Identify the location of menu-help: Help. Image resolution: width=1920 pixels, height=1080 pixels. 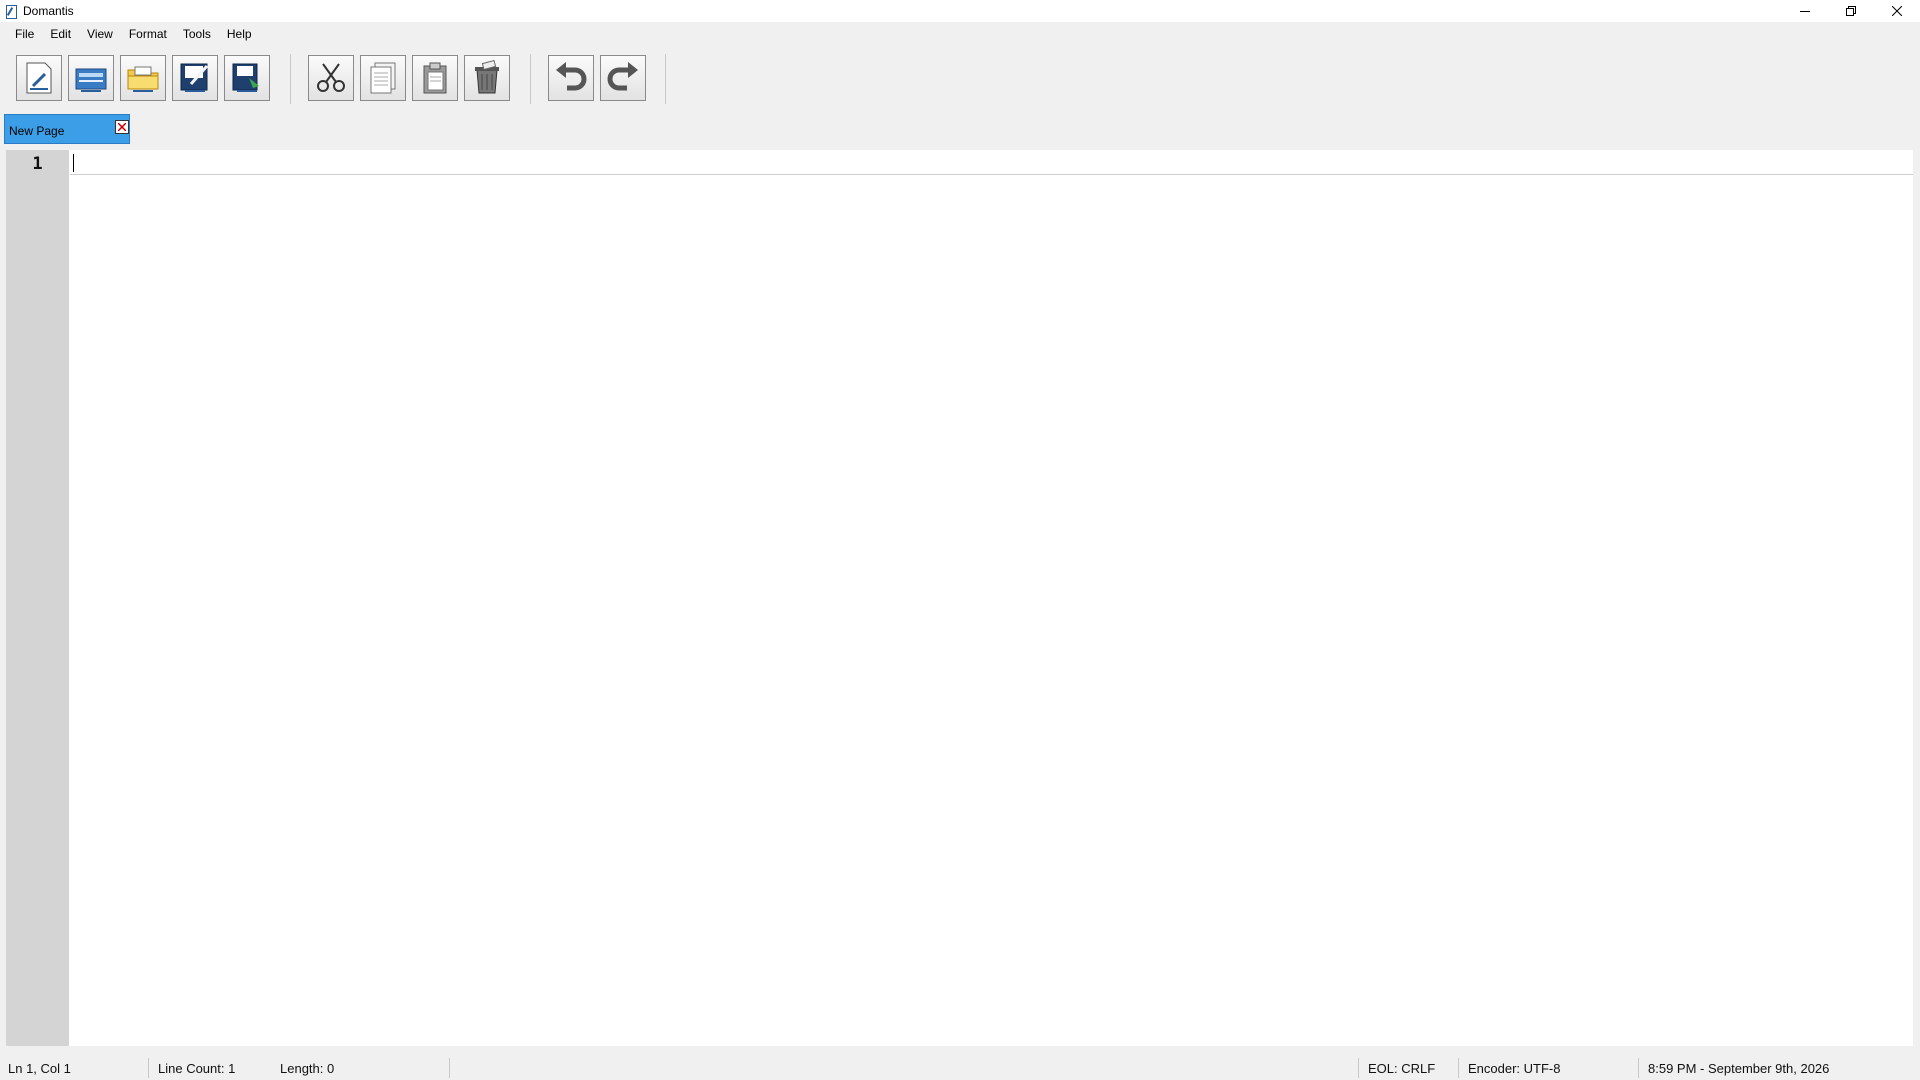
(239, 34).